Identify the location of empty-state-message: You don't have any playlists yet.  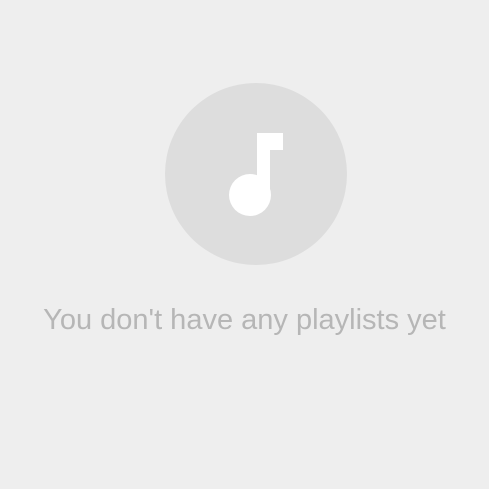
(244, 320).